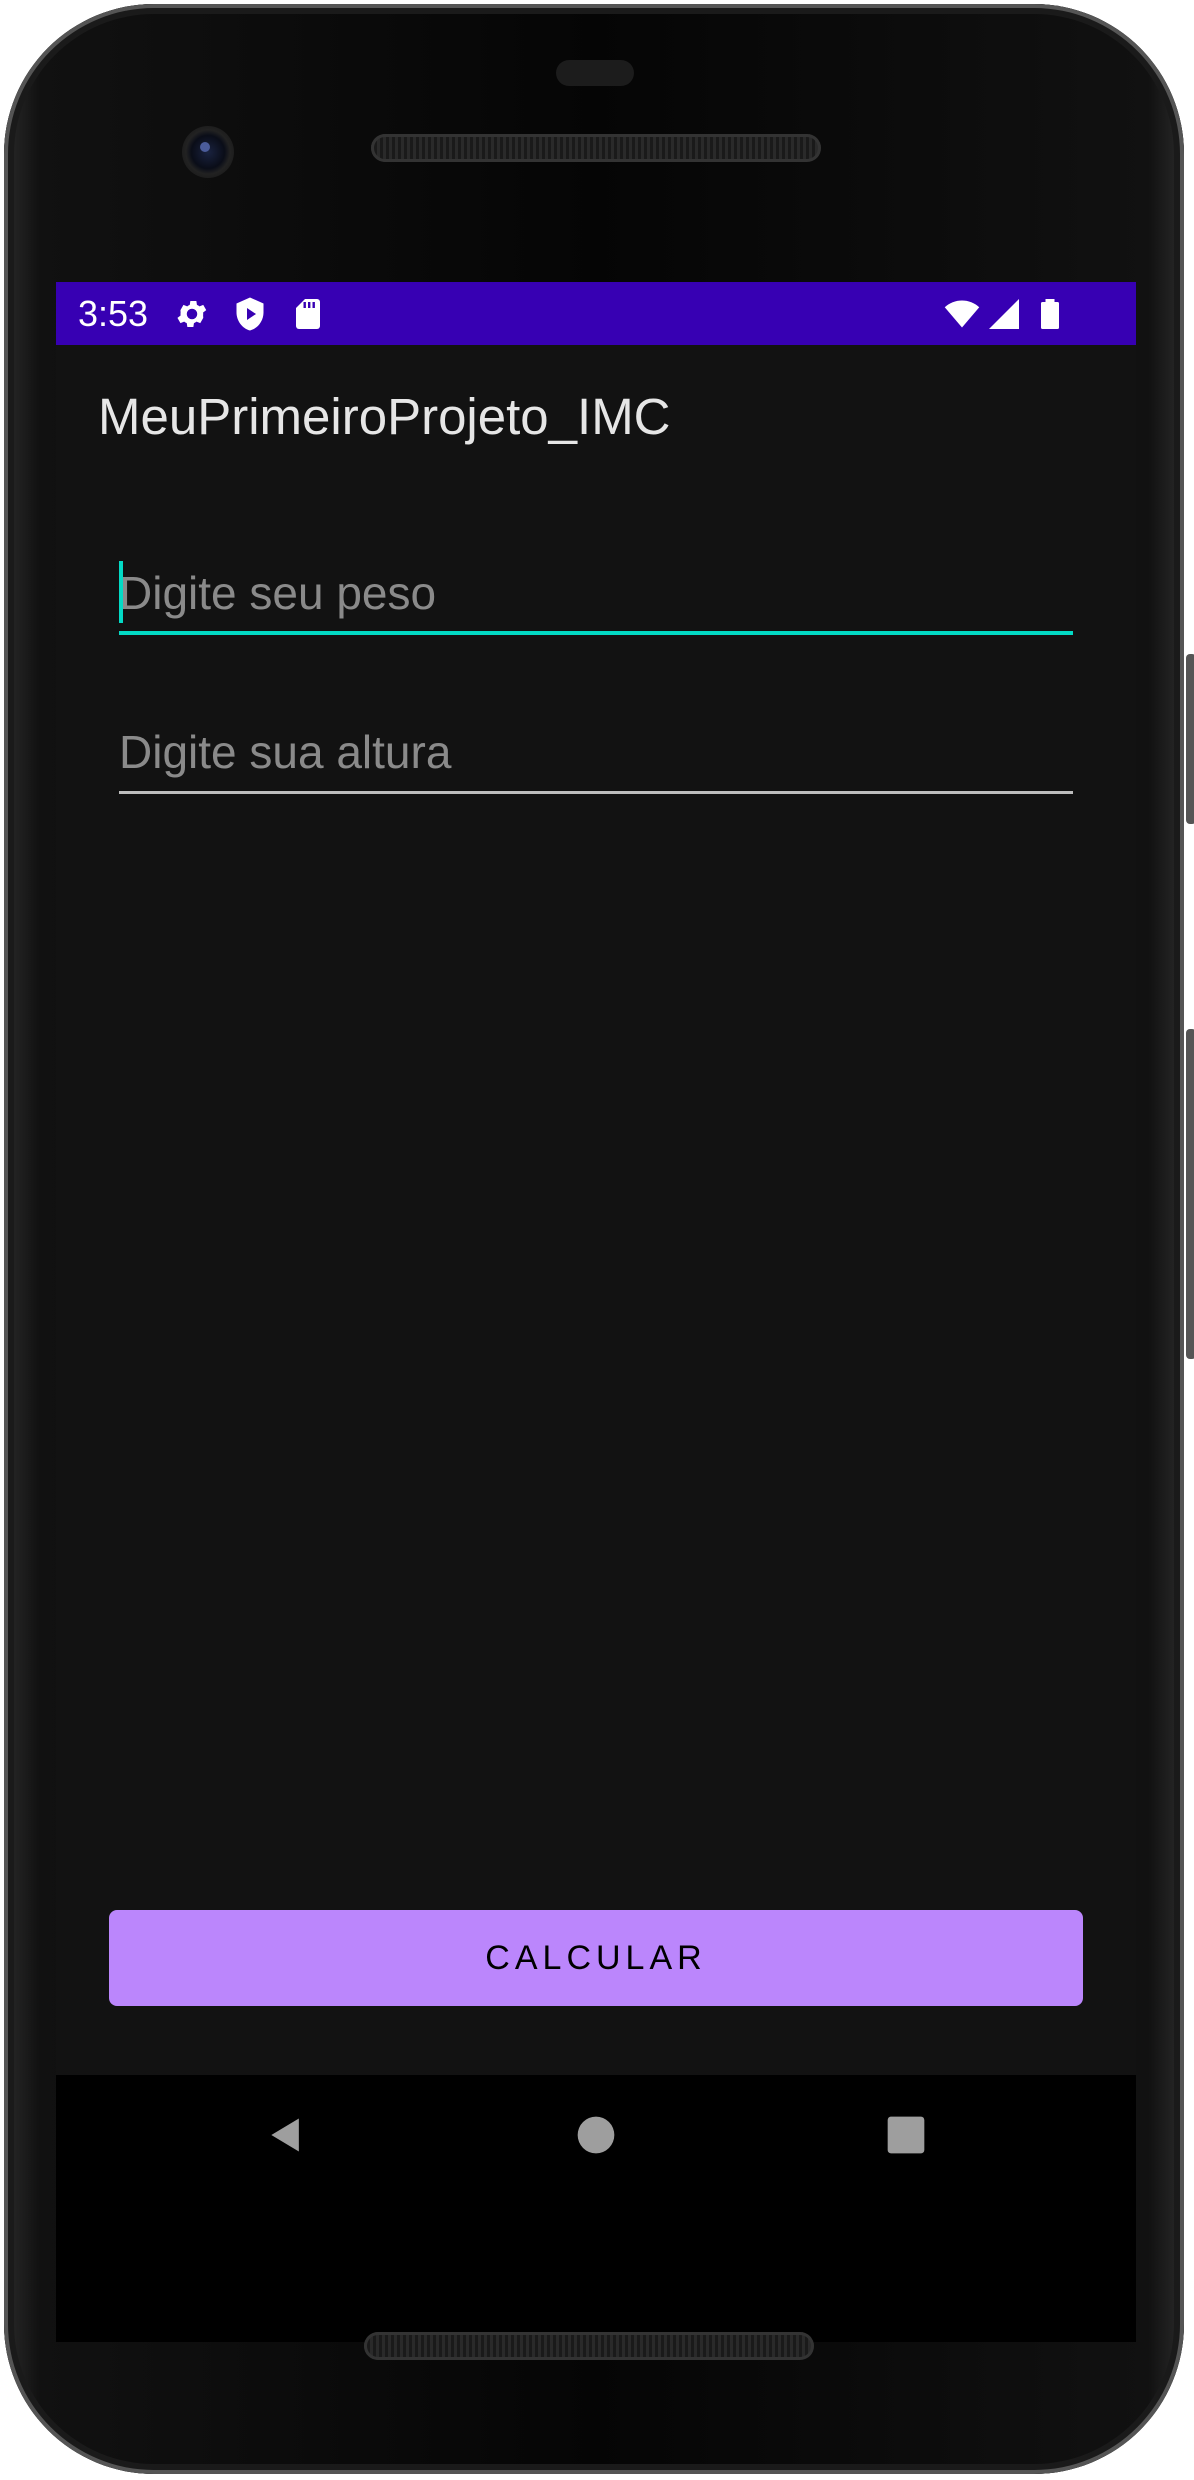  Describe the element at coordinates (596, 792) in the screenshot. I see `height-field-underline` at that location.